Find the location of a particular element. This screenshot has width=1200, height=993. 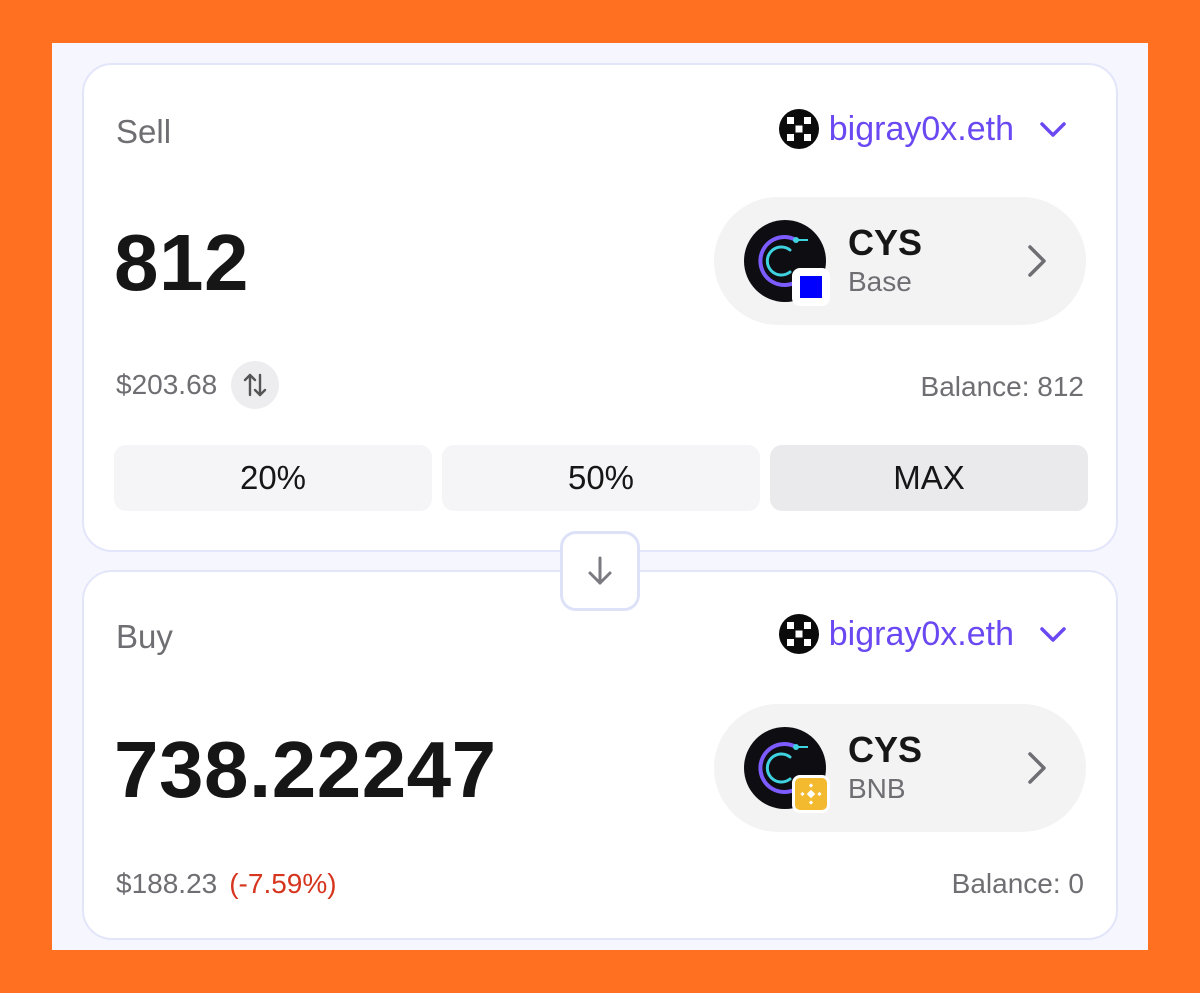

sell-token-chain: Base is located at coordinates (880, 281).